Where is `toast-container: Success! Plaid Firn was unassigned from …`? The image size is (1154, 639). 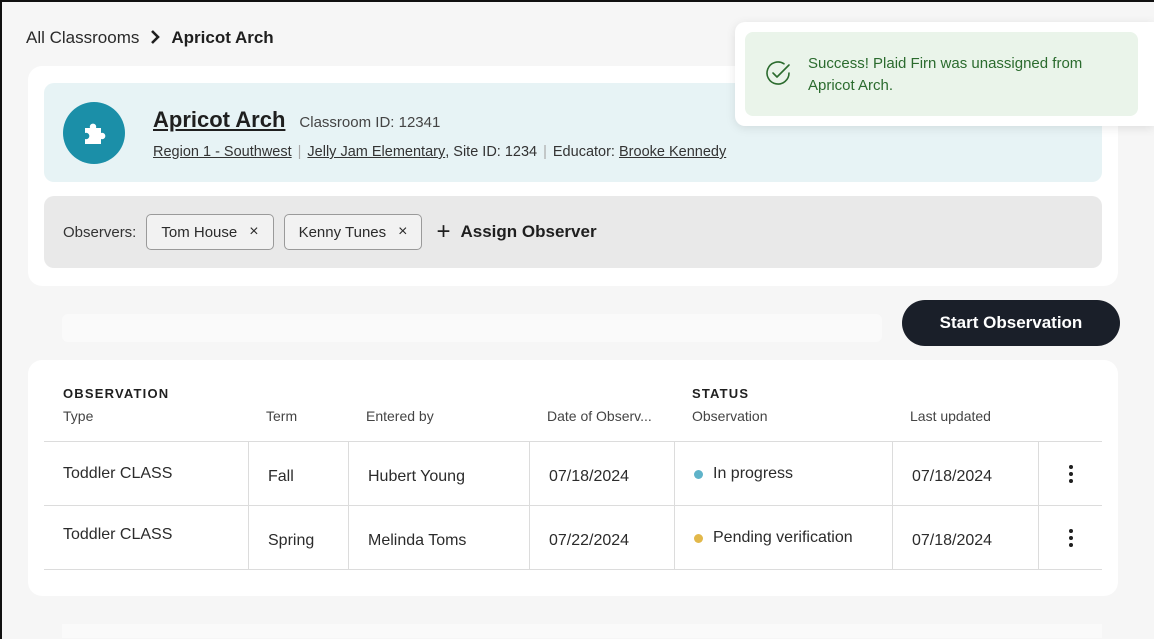
toast-container: Success! Plaid Firn was unassigned from … is located at coordinates (944, 74).